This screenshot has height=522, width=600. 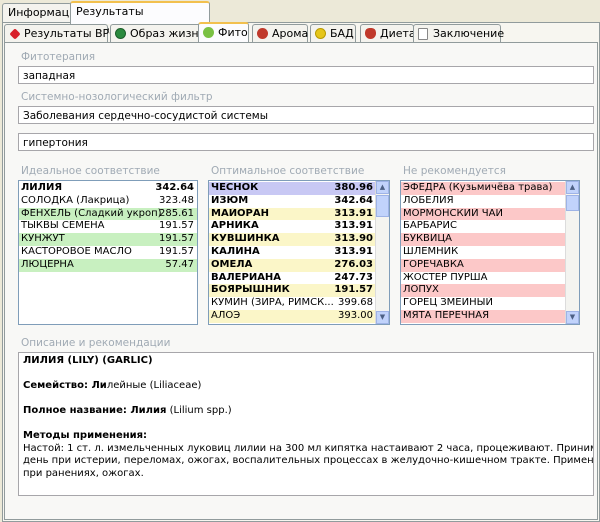 What do you see at coordinates (140, 18) in the screenshot?
I see `tab-exam-results: Результаты обследования` at bounding box center [140, 18].